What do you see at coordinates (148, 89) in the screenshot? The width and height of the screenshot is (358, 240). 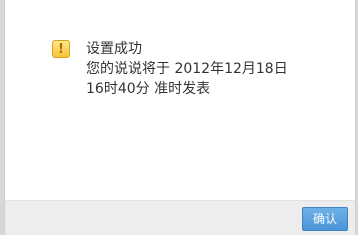 I see `schedule-time-text: 16时40分 准时发表` at bounding box center [148, 89].